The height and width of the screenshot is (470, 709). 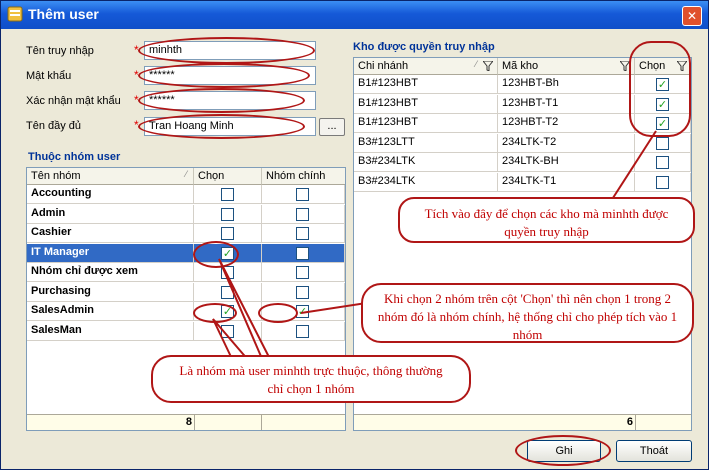 I want to click on group-name: SalesAdmin, so click(x=110, y=311).